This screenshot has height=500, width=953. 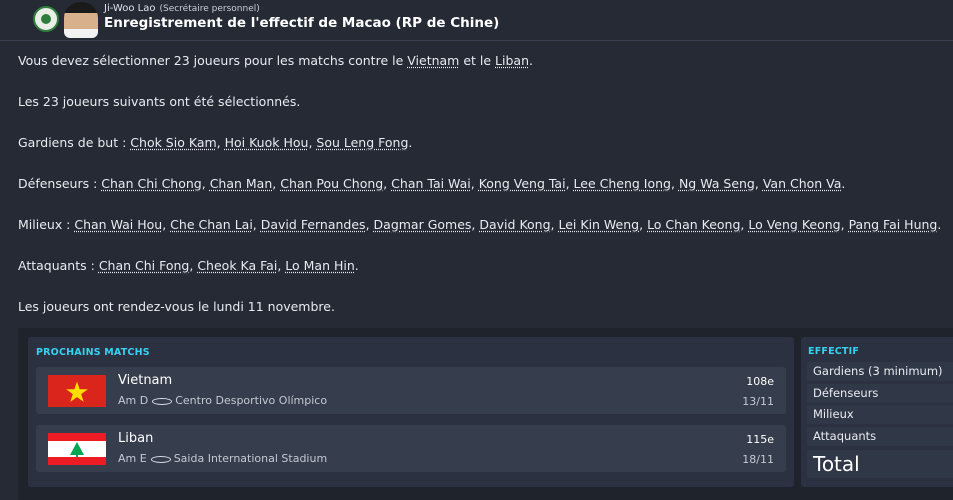 What do you see at coordinates (423, 224) in the screenshot?
I see `player-link: Dagmar Gomes` at bounding box center [423, 224].